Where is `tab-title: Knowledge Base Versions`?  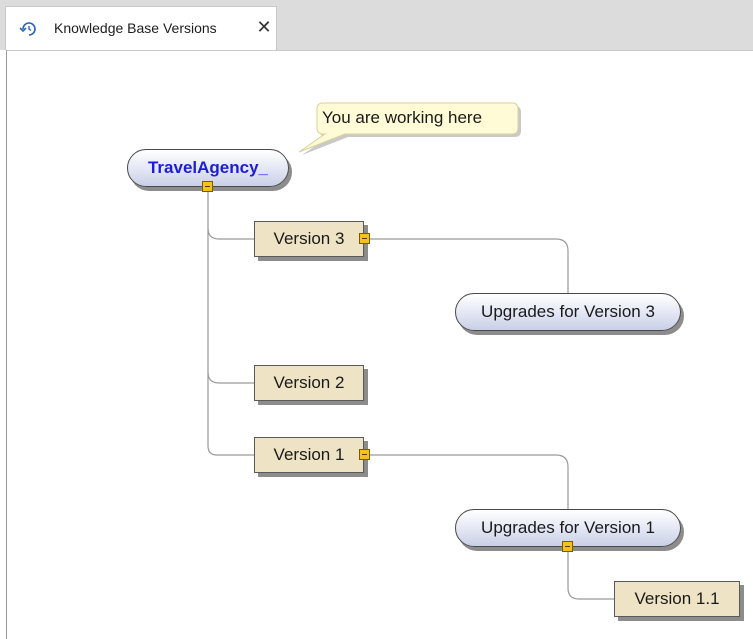
tab-title: Knowledge Base Versions is located at coordinates (135, 28).